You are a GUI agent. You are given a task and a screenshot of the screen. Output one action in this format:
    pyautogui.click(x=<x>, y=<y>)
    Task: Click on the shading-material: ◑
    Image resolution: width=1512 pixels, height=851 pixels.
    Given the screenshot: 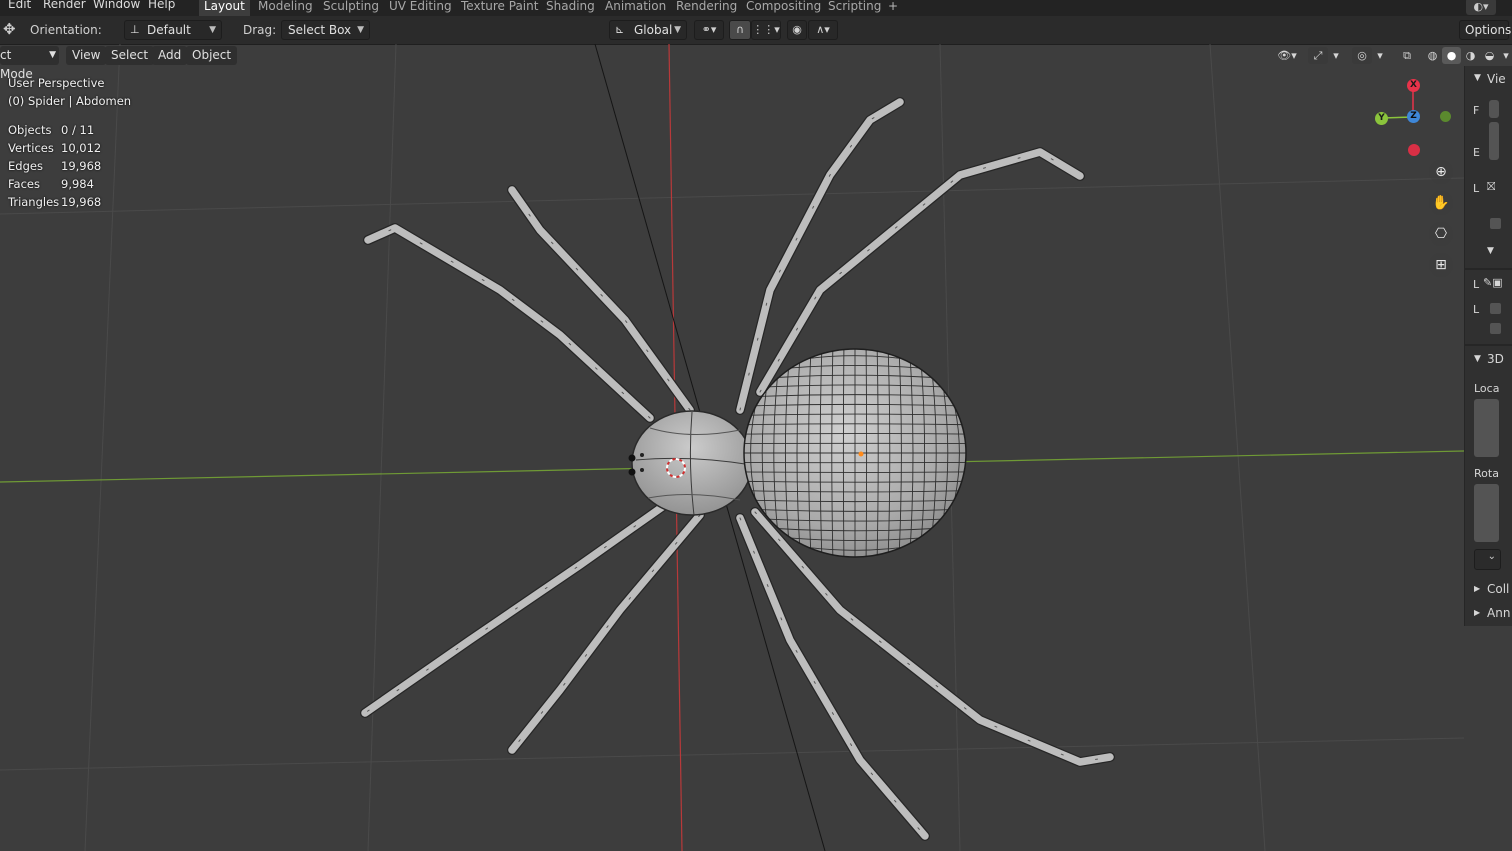 What is the action you would take?
    pyautogui.click(x=1470, y=55)
    